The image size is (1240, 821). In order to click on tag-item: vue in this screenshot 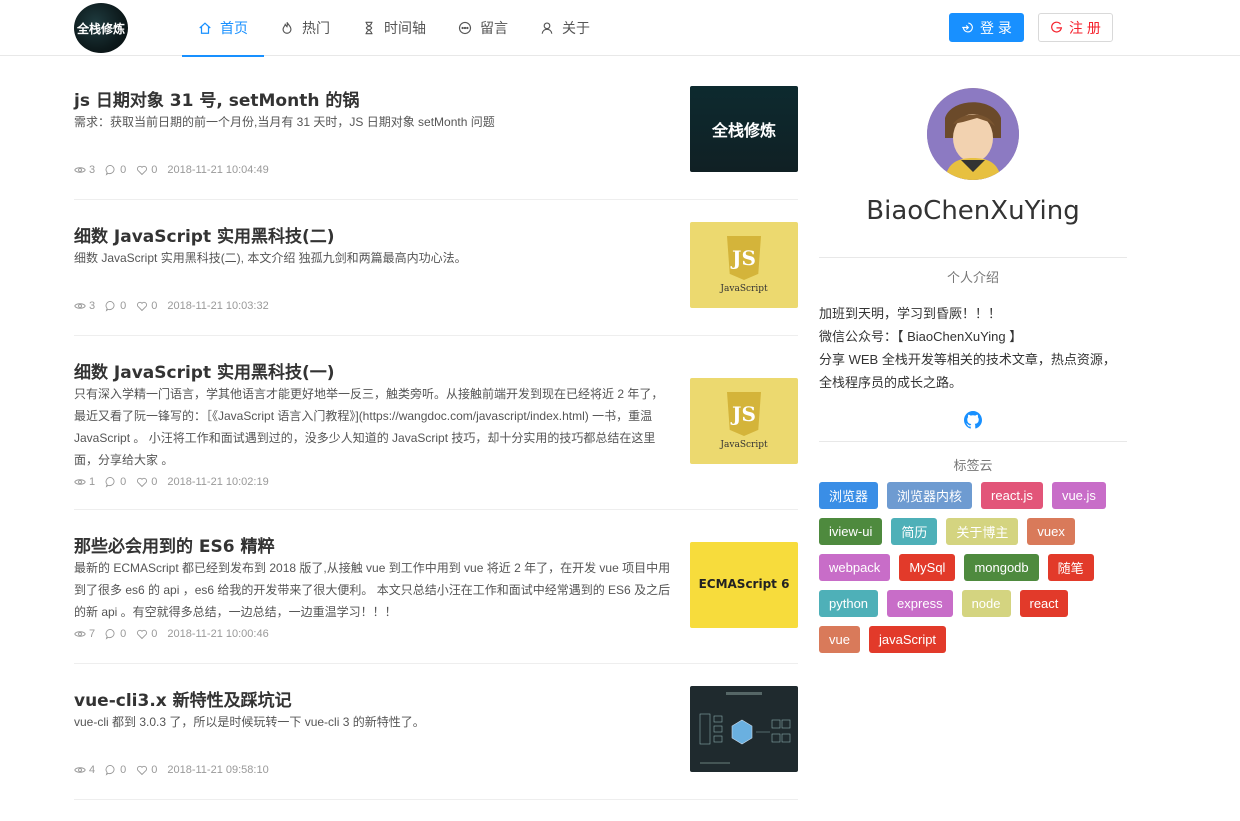, I will do `click(839, 639)`.